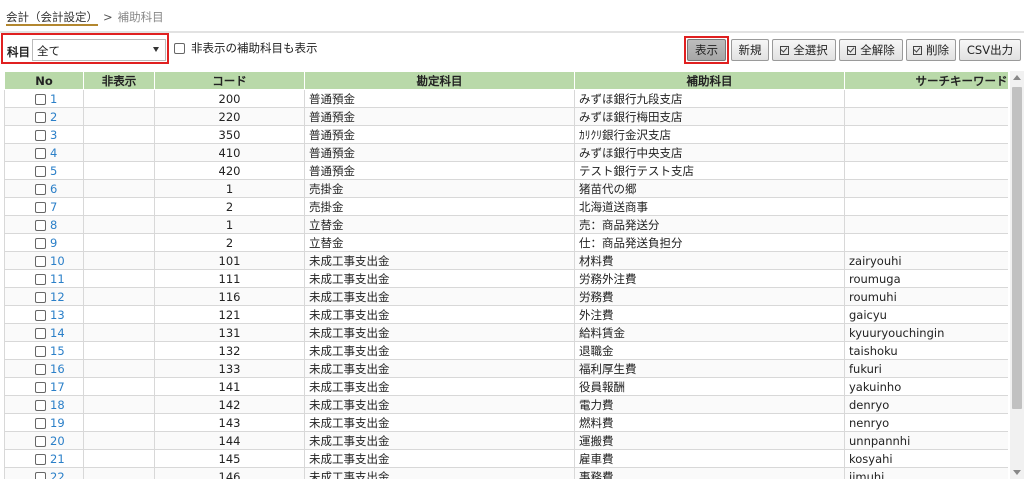 The image size is (1024, 479). What do you see at coordinates (53, 189) in the screenshot?
I see `row-link: 6` at bounding box center [53, 189].